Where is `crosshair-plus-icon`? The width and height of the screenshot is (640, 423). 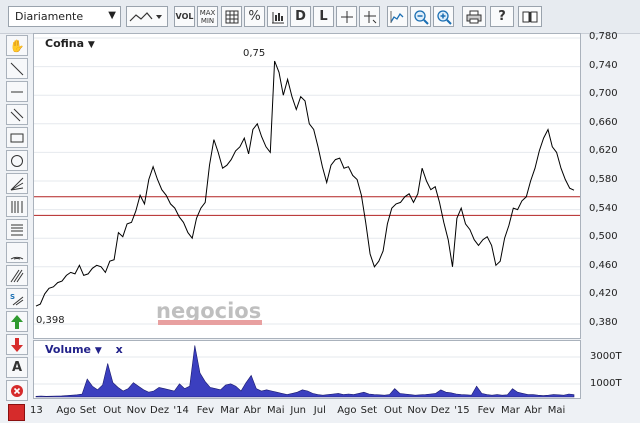 crosshair-plus-icon is located at coordinates (369, 16).